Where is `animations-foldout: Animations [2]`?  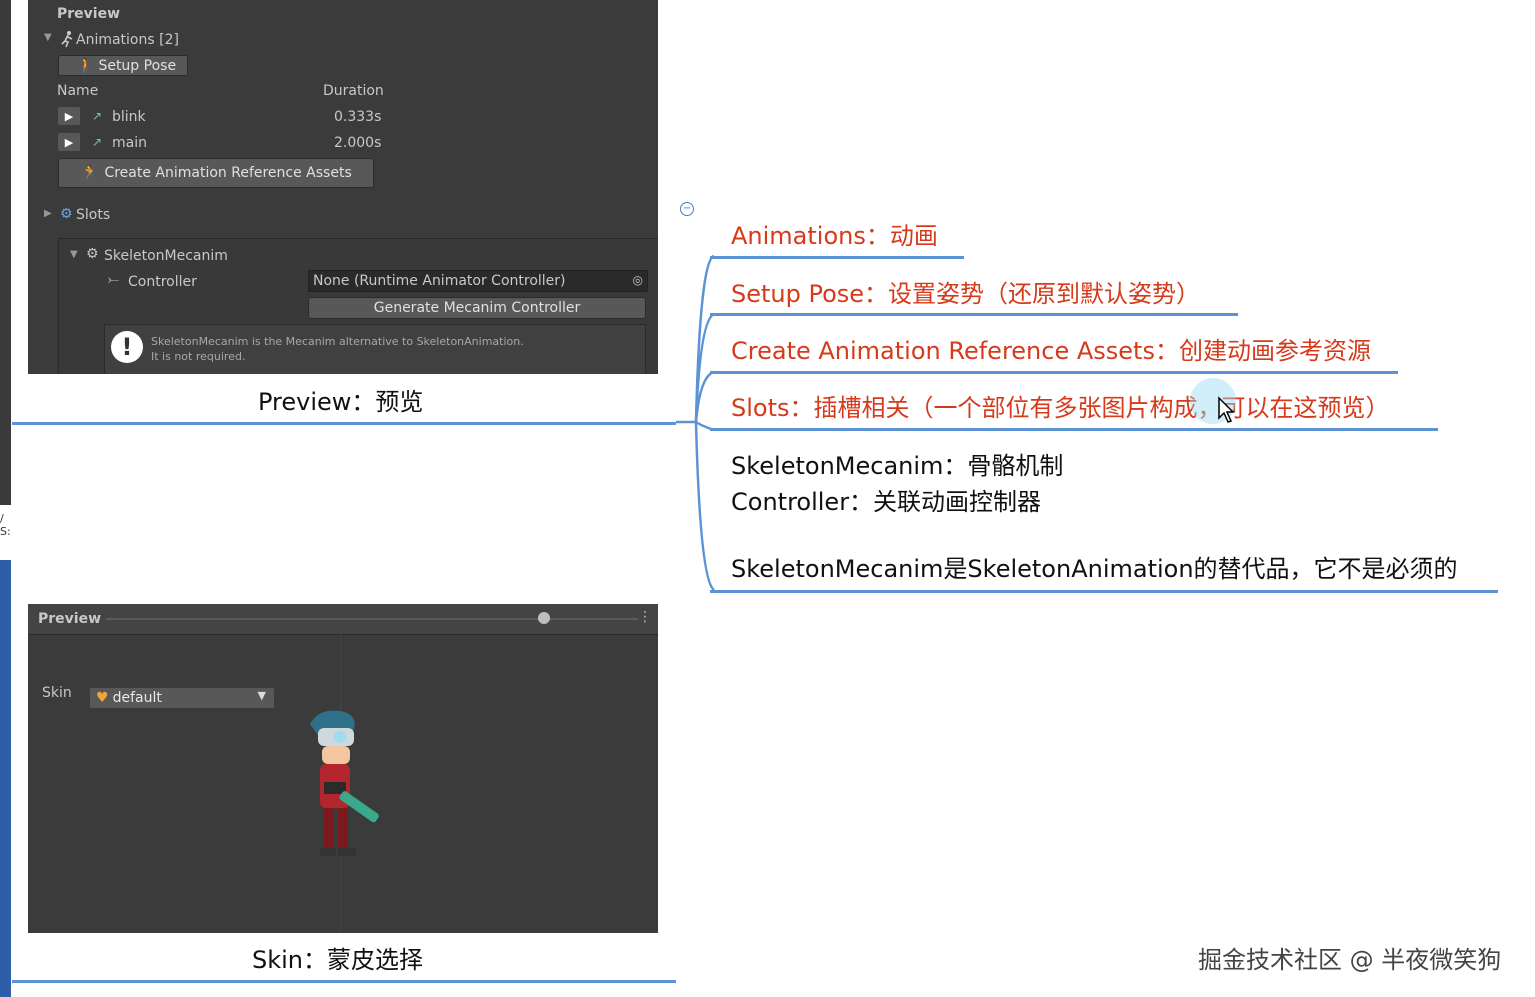 animations-foldout: Animations [2] is located at coordinates (127, 40).